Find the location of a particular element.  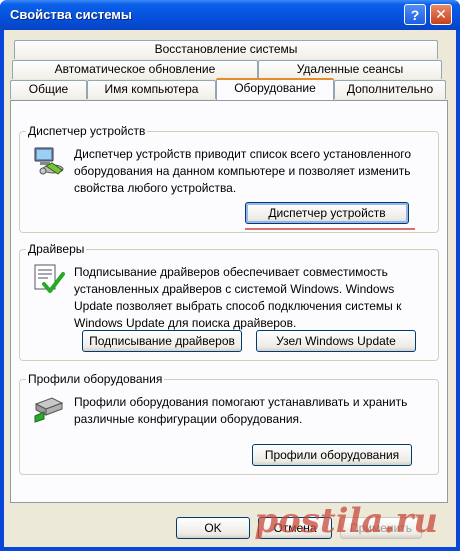

ok-button: OK is located at coordinates (213, 528).